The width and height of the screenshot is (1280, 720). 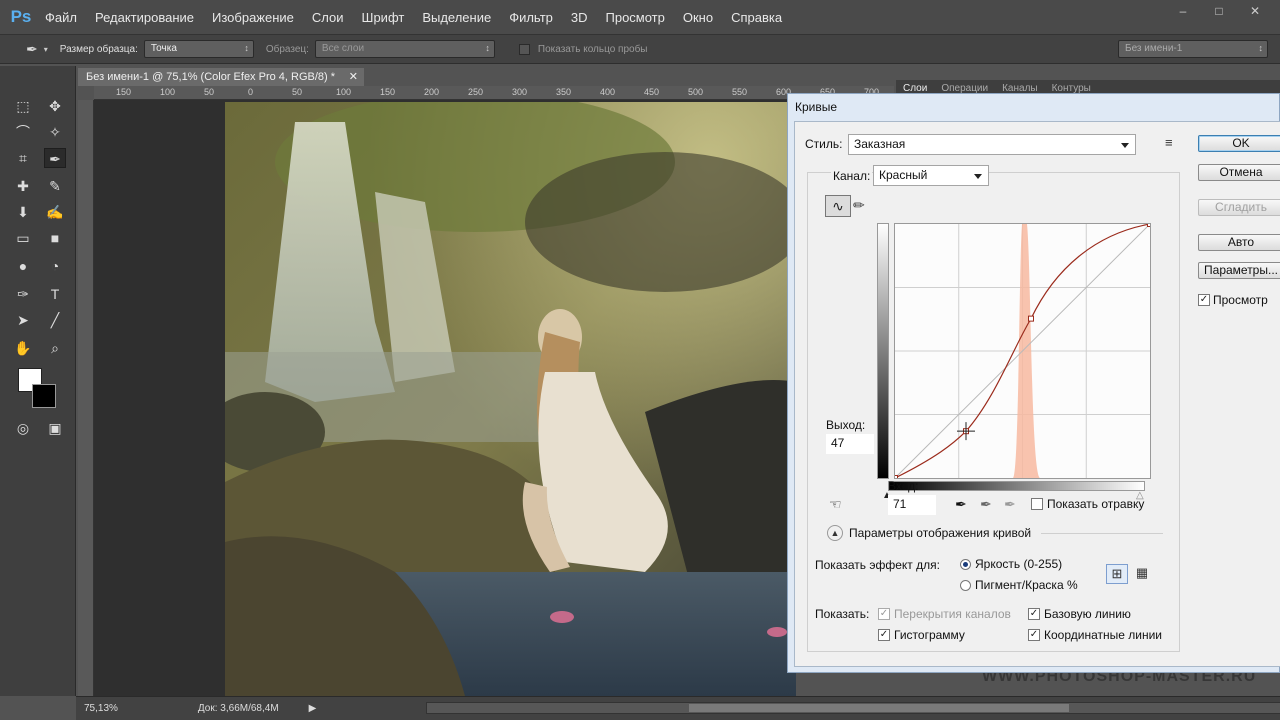 I want to click on channel-select: Красный, so click(x=931, y=175).